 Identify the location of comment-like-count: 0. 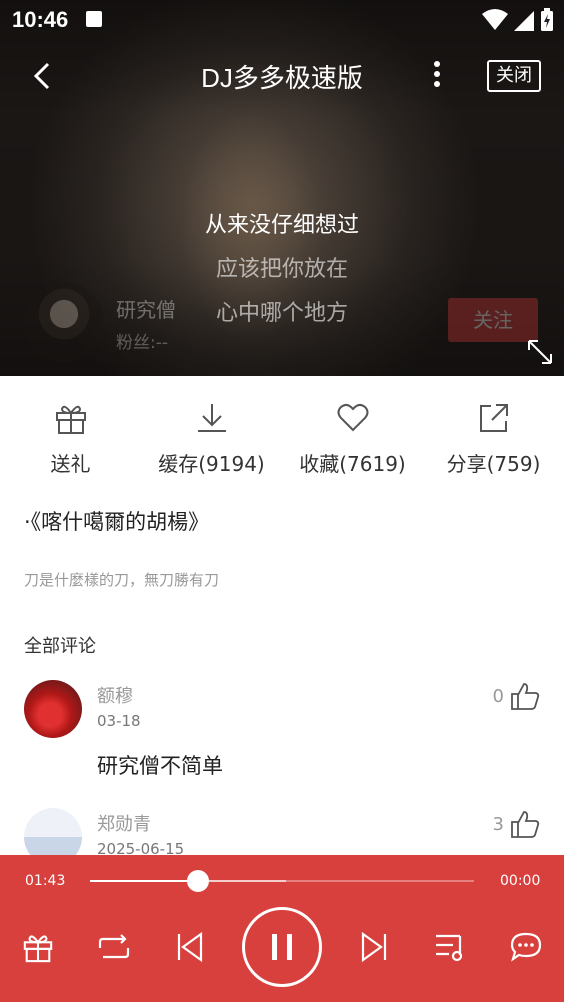
(498, 696).